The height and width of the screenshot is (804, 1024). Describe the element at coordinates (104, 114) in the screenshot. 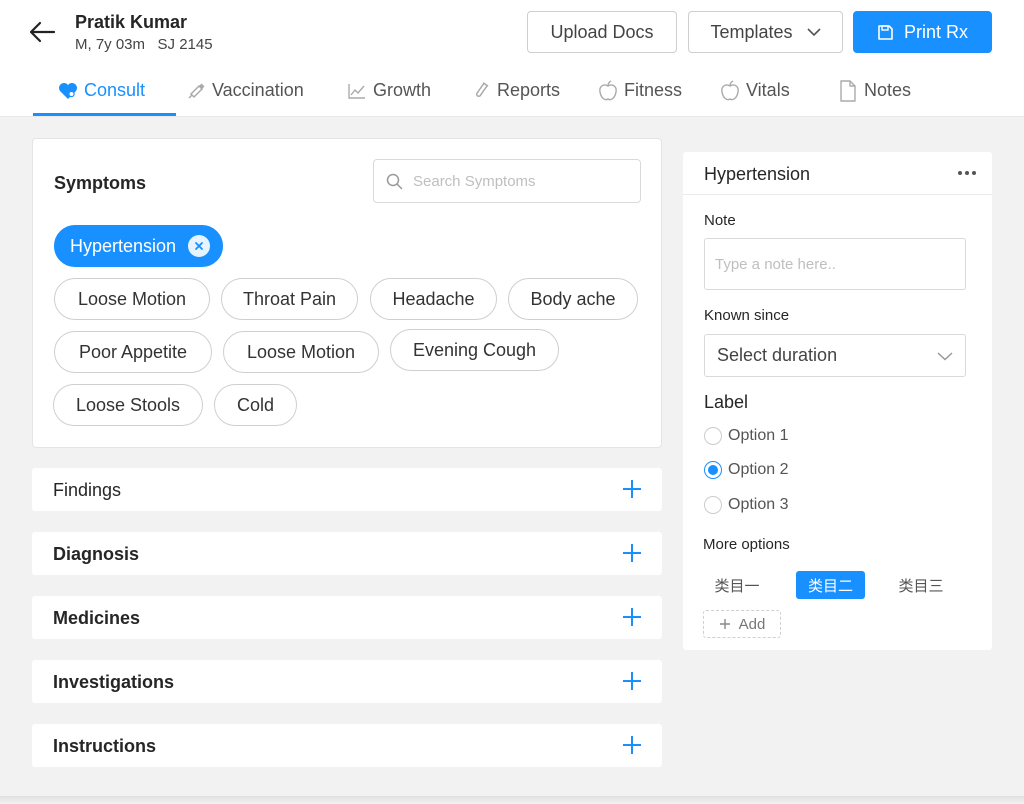

I see `active-tab-indicator` at that location.